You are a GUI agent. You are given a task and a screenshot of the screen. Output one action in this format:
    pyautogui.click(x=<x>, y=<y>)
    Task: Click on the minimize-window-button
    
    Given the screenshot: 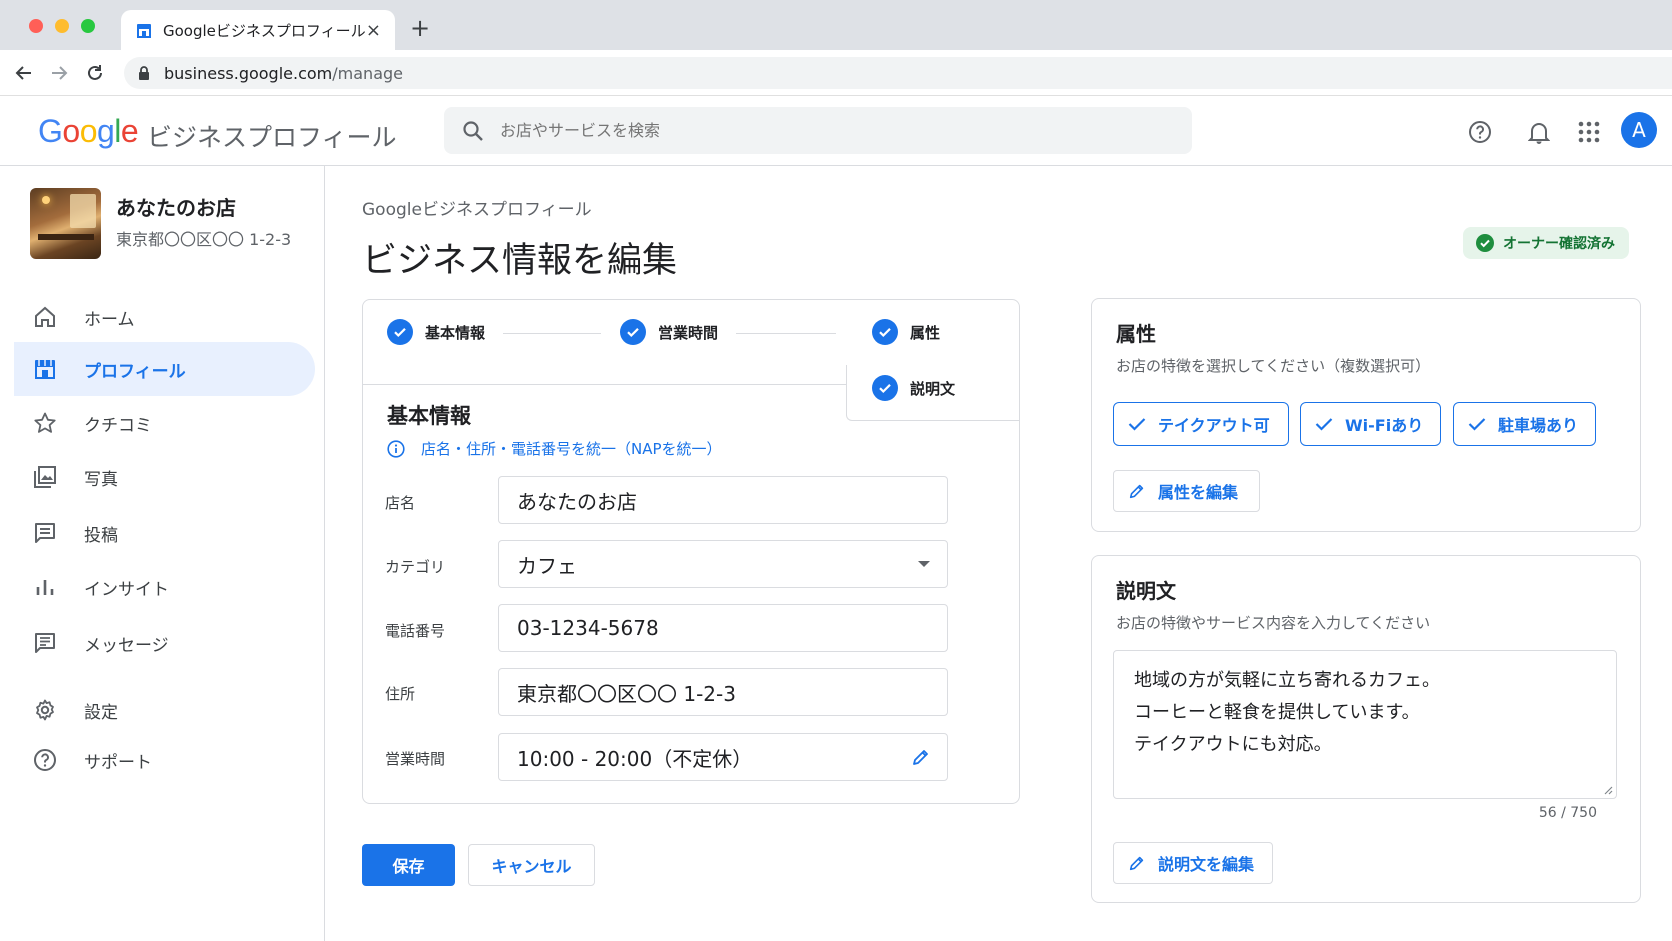 What is the action you would take?
    pyautogui.click(x=62, y=26)
    